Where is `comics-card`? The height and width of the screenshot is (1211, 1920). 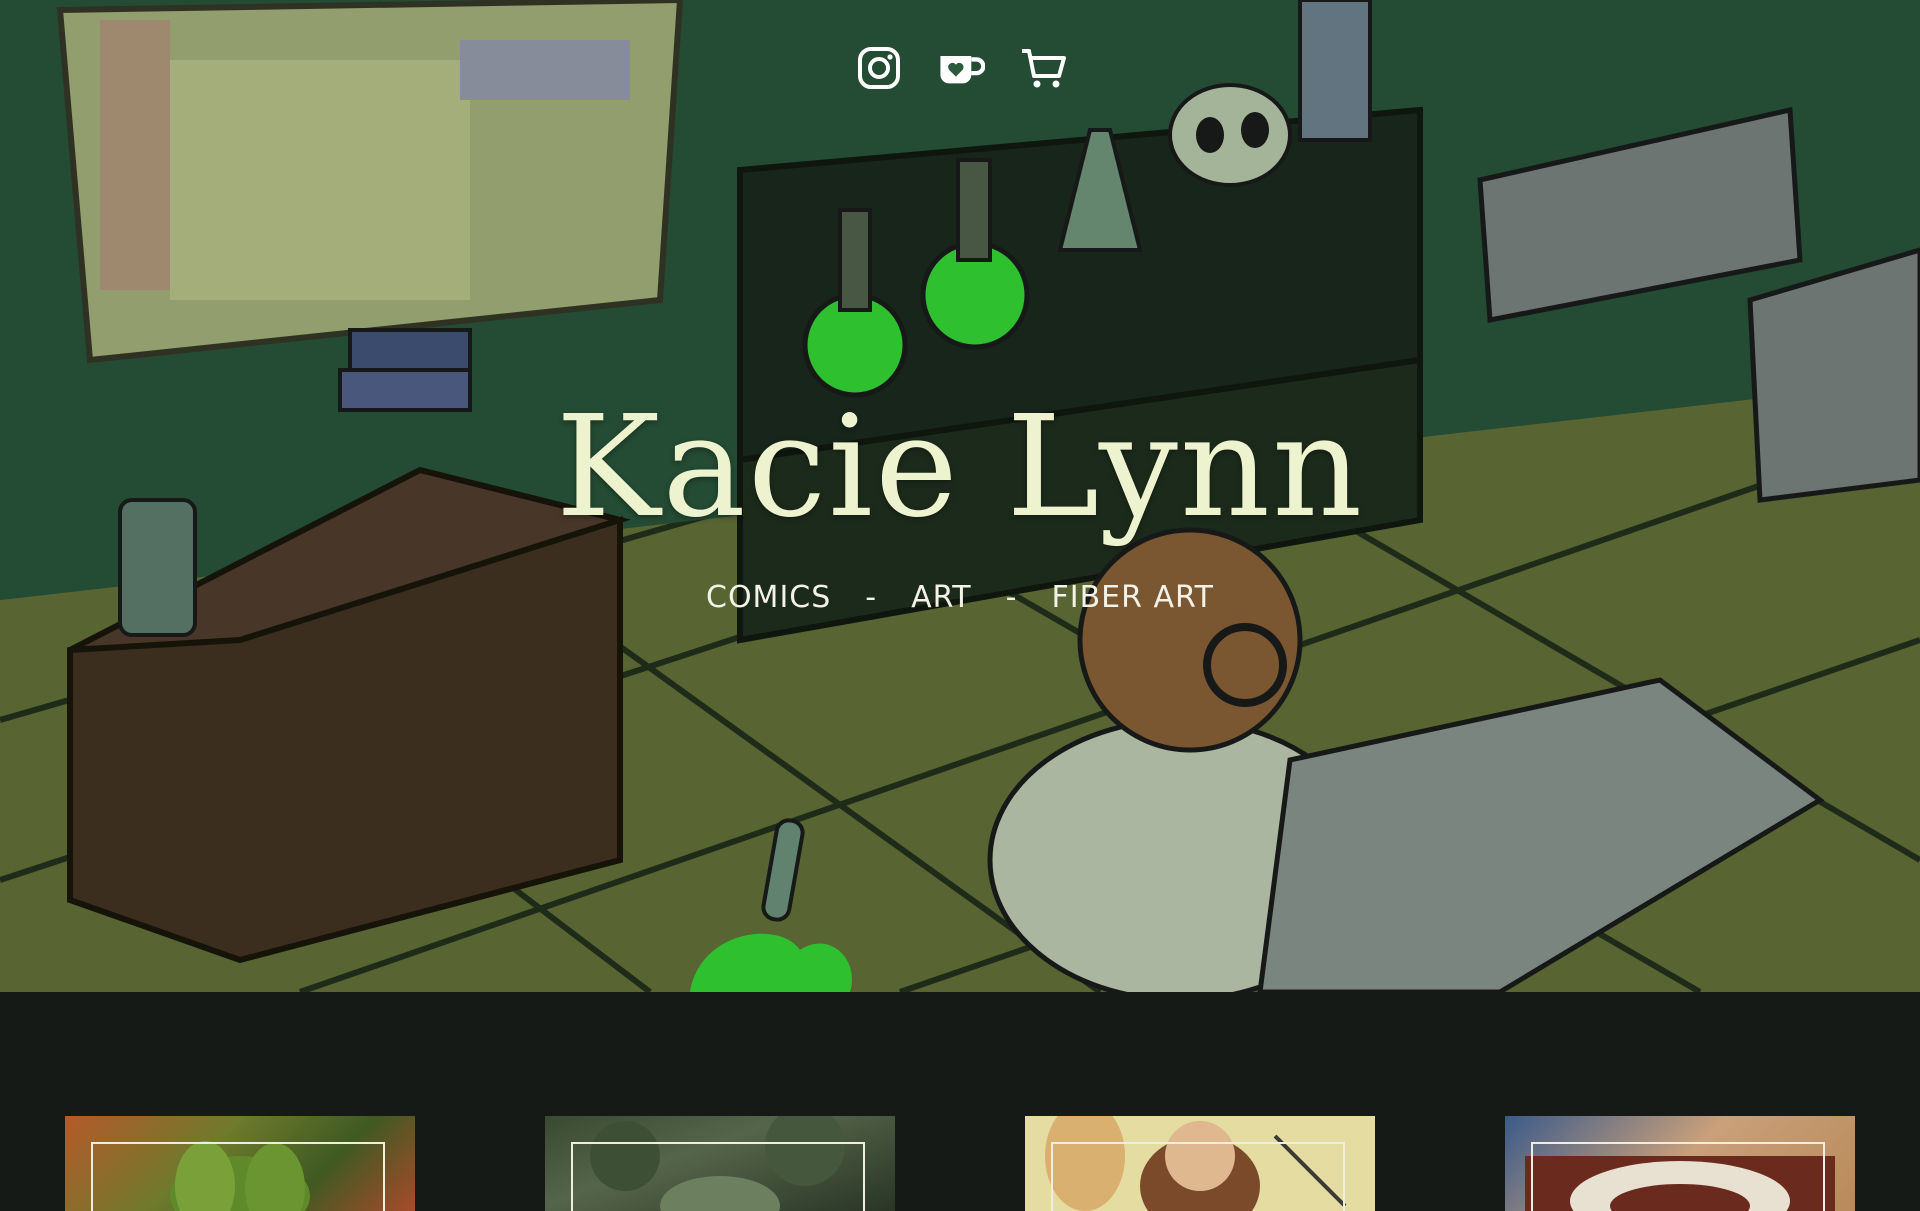 comics-card is located at coordinates (240, 1163).